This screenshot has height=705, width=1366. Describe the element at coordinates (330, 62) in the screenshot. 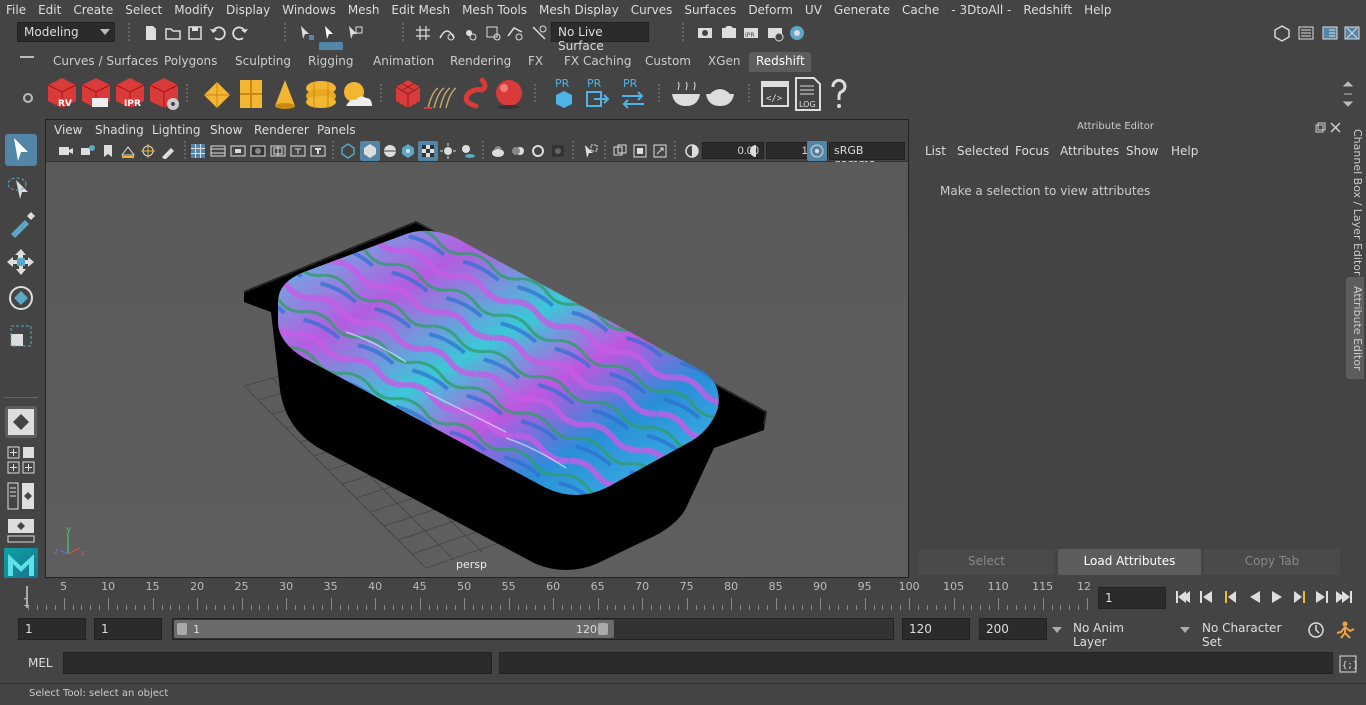

I see `shelf-tab-rigging: Rigging` at that location.